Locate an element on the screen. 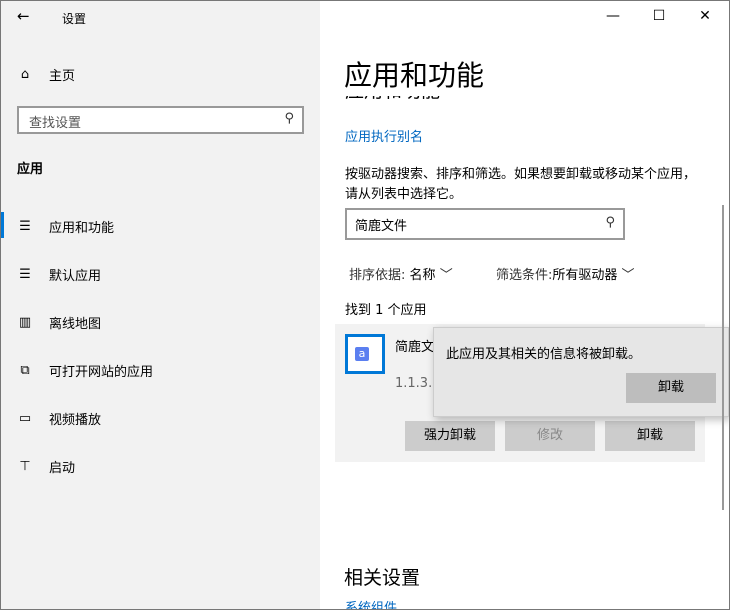  sidebar-item-startup: ⊤ 启动 is located at coordinates (160, 466).